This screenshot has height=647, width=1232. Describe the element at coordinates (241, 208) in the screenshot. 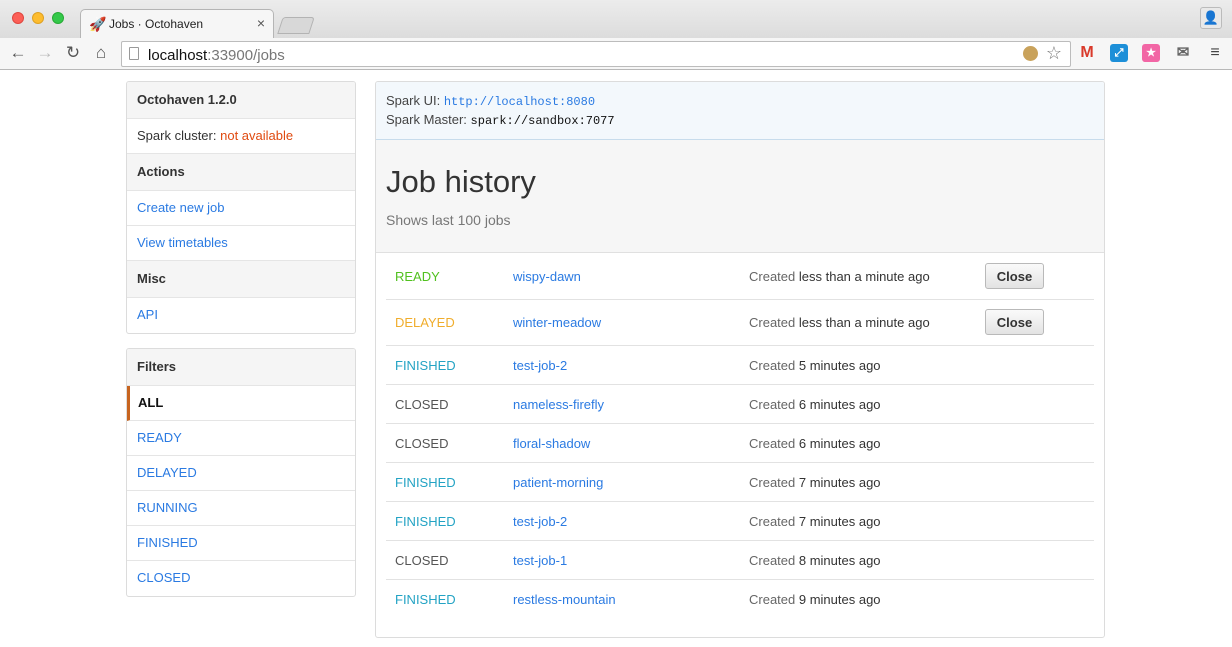

I see `create-new-job-link: Create new job` at that location.